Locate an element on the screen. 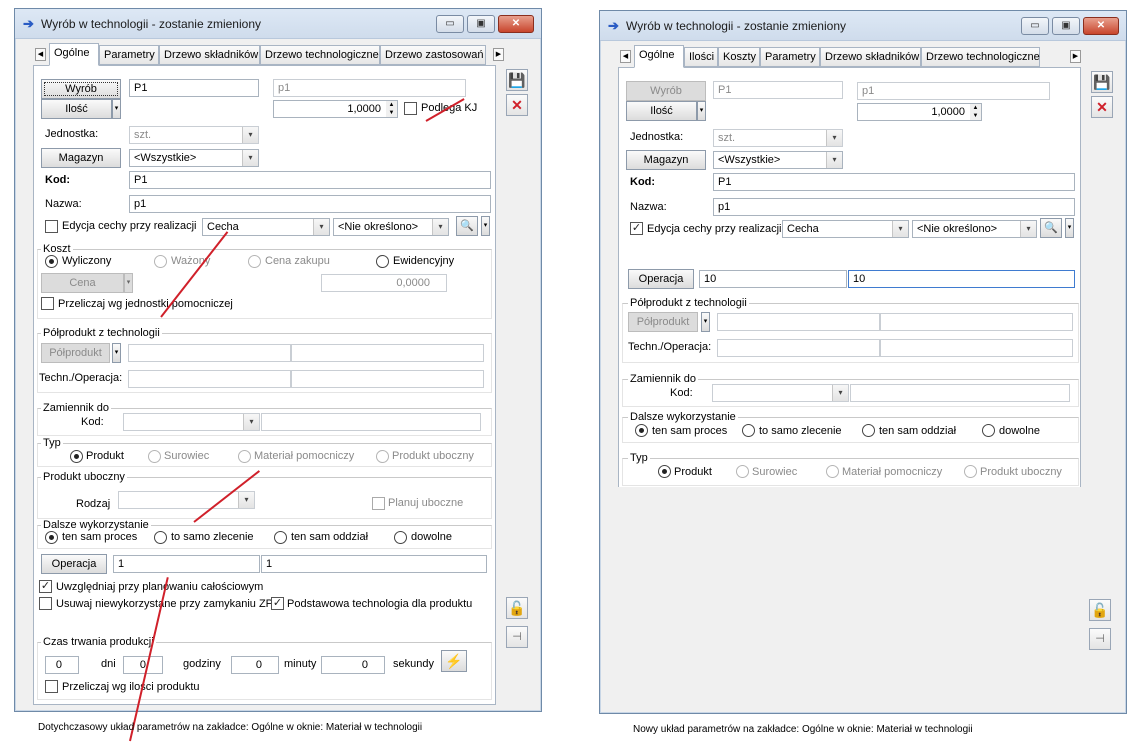 This screenshot has height=743, width=1137. edycja-cechy-checkbox is located at coordinates (51, 226).